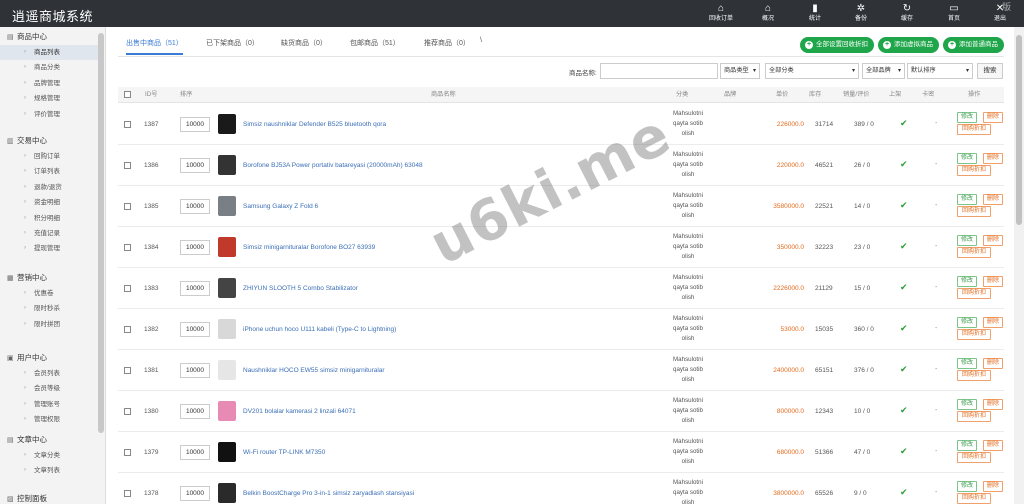 The width and height of the screenshot is (1024, 504). Describe the element at coordinates (49, 37) in the screenshot. I see `sidebar-group-header: ▤ 商品中心` at that location.